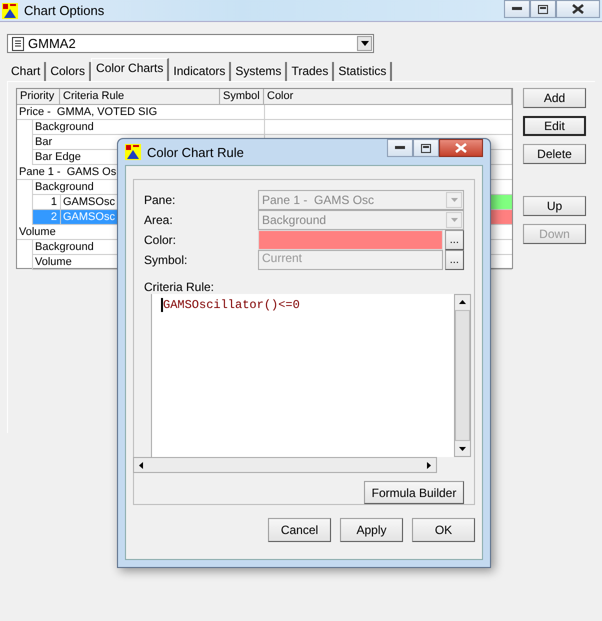  What do you see at coordinates (140, 96) in the screenshot?
I see `column-header: Criteria Rule` at bounding box center [140, 96].